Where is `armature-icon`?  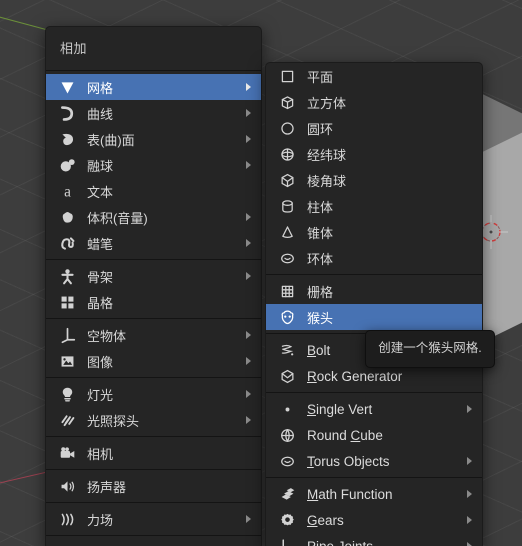
armature-icon is located at coordinates (67, 276).